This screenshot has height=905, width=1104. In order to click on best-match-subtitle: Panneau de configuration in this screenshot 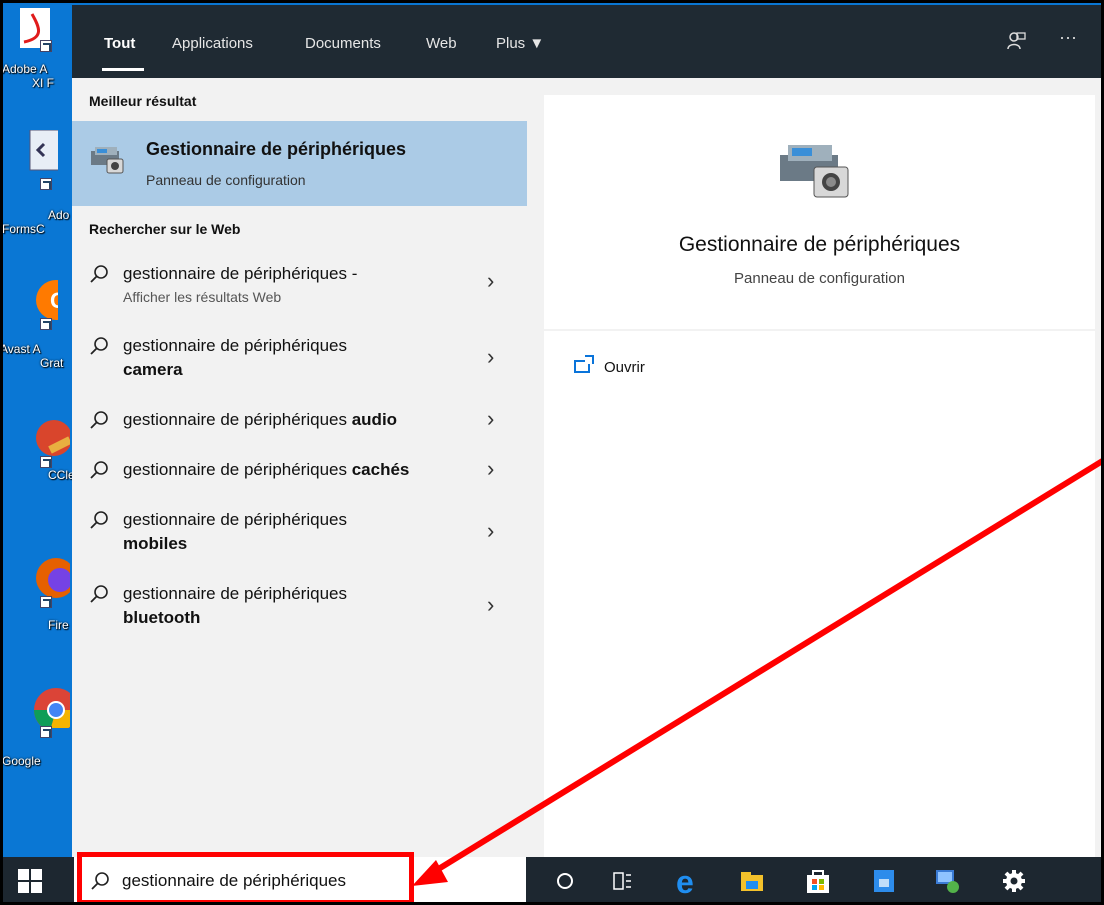, I will do `click(226, 180)`.